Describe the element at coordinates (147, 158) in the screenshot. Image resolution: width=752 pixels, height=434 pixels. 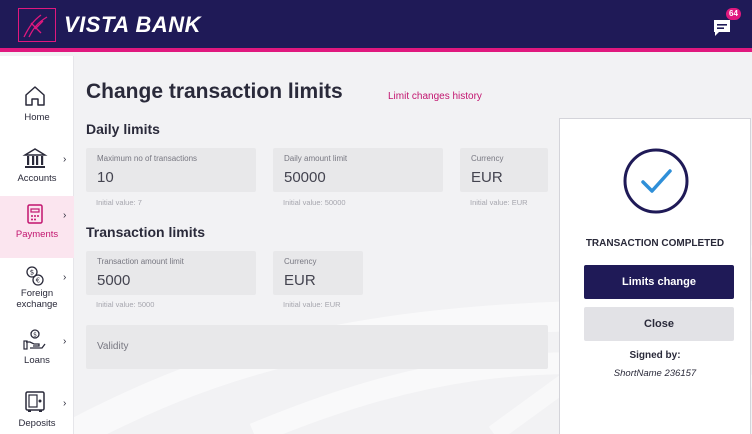
I see `field-label: Maximum no of transactions` at that location.